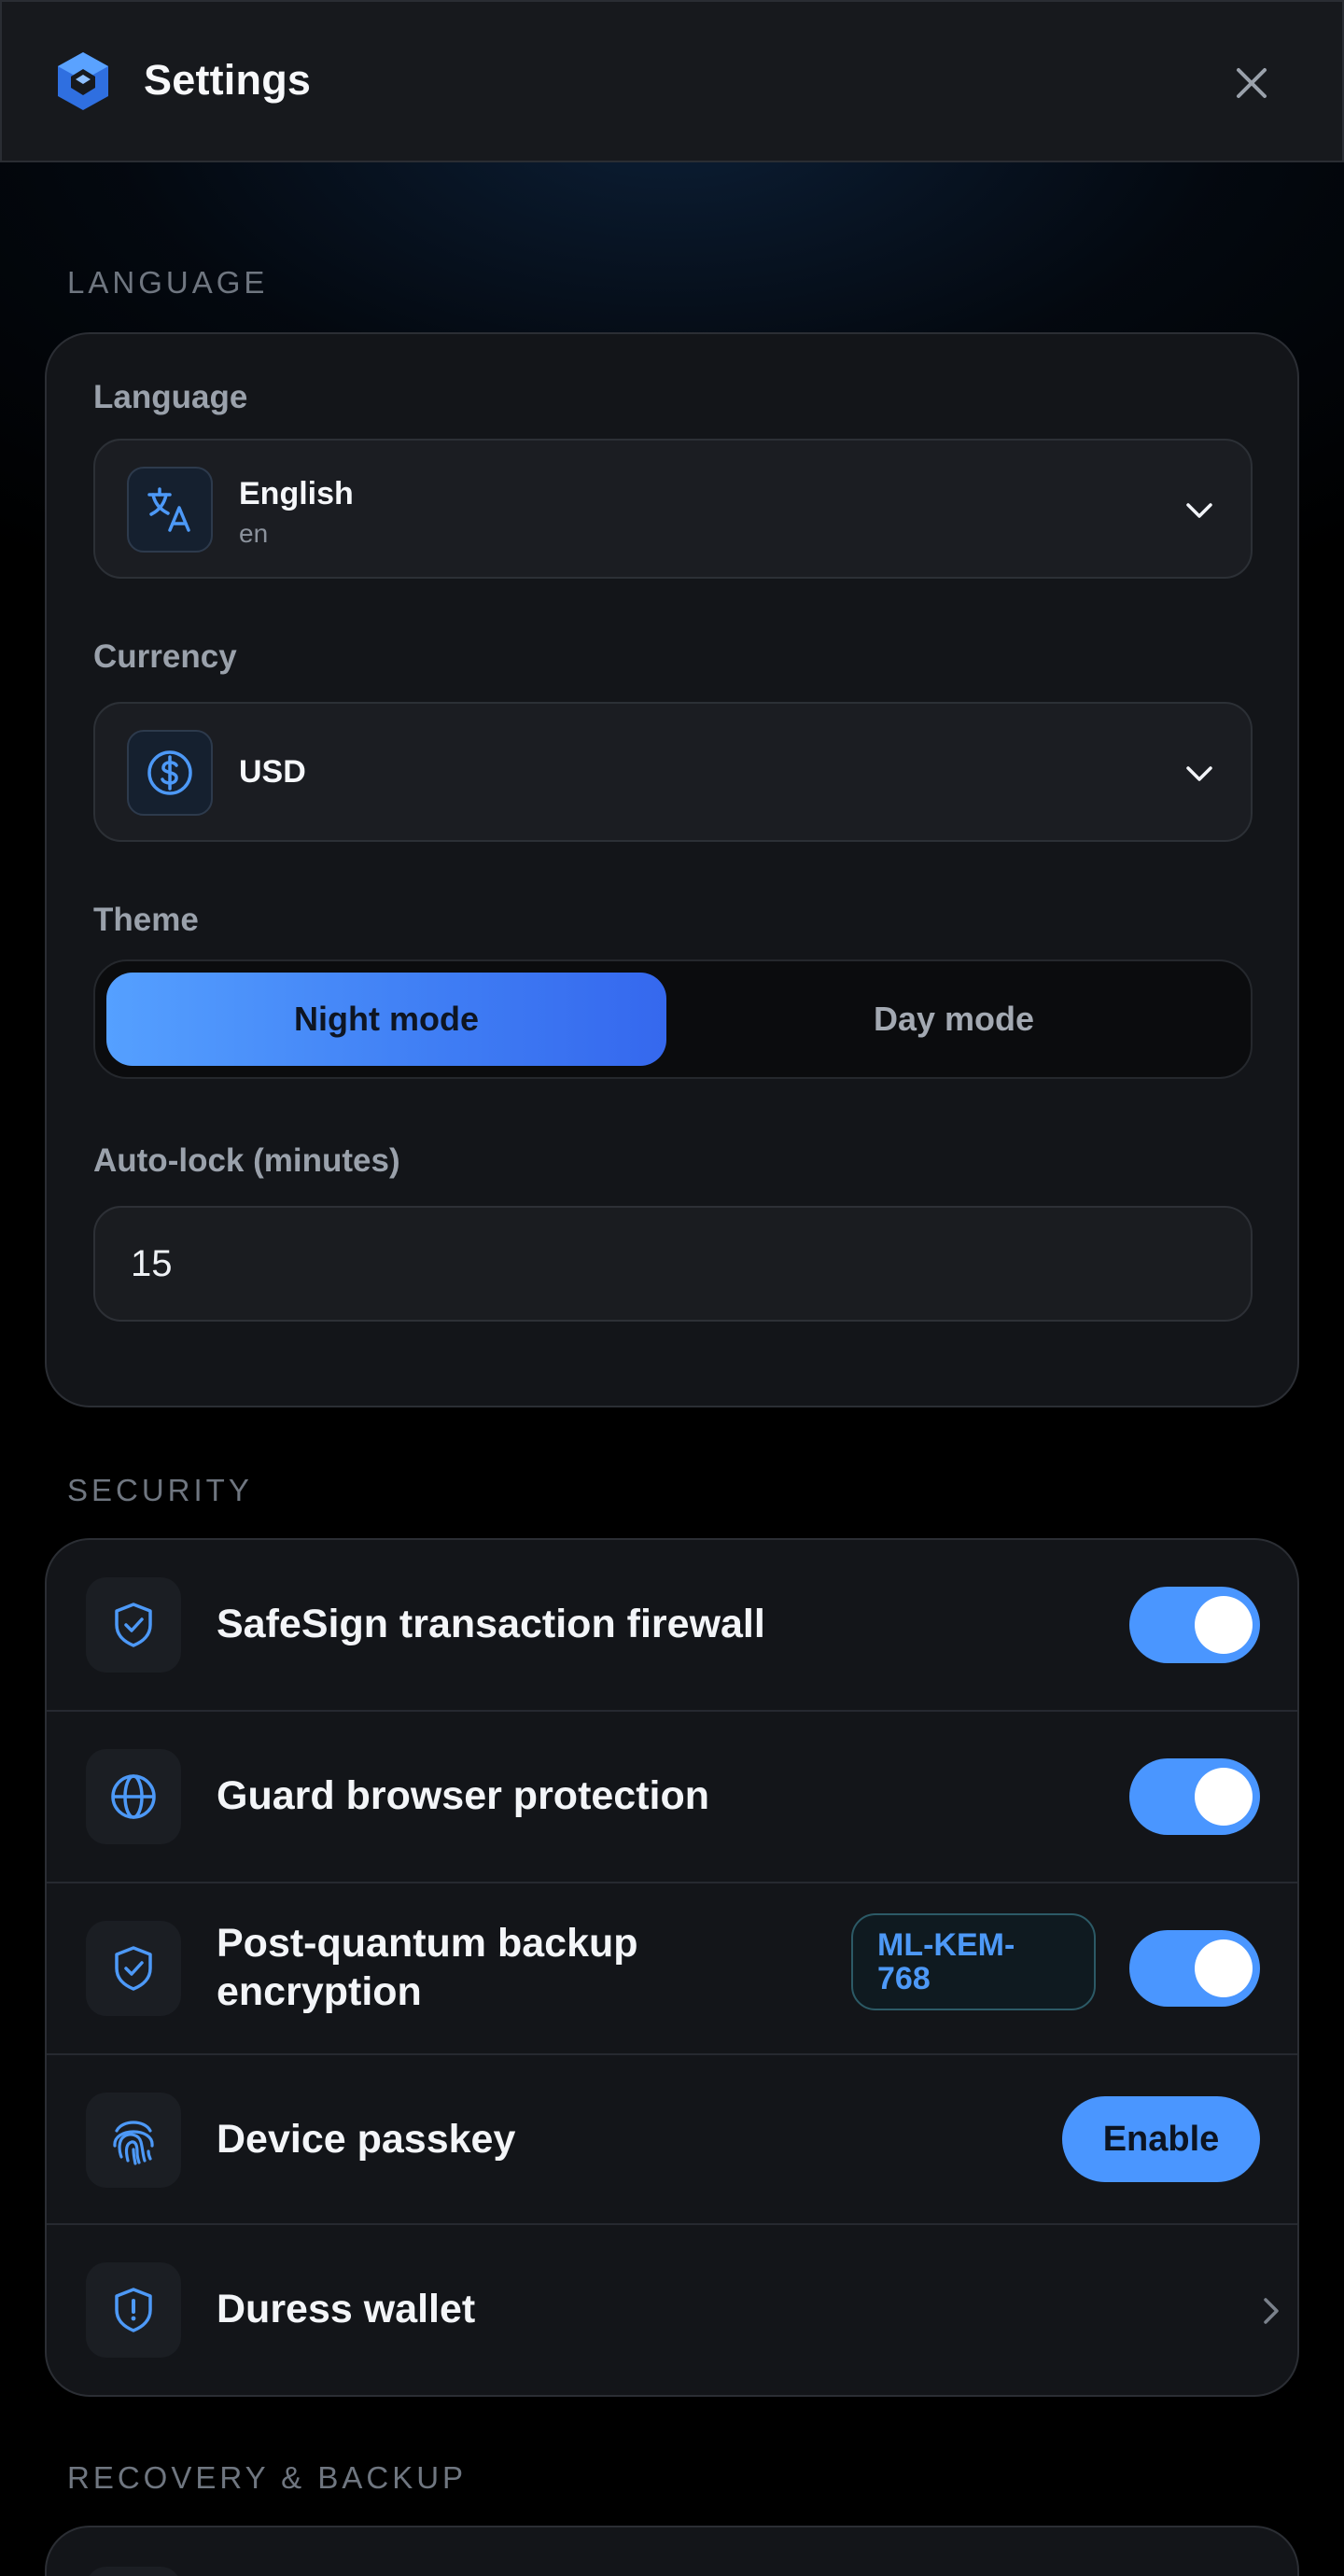 This screenshot has height=2576, width=1344. What do you see at coordinates (246, 1160) in the screenshot?
I see `auto-lock-field-label: Auto-lock (minutes)` at bounding box center [246, 1160].